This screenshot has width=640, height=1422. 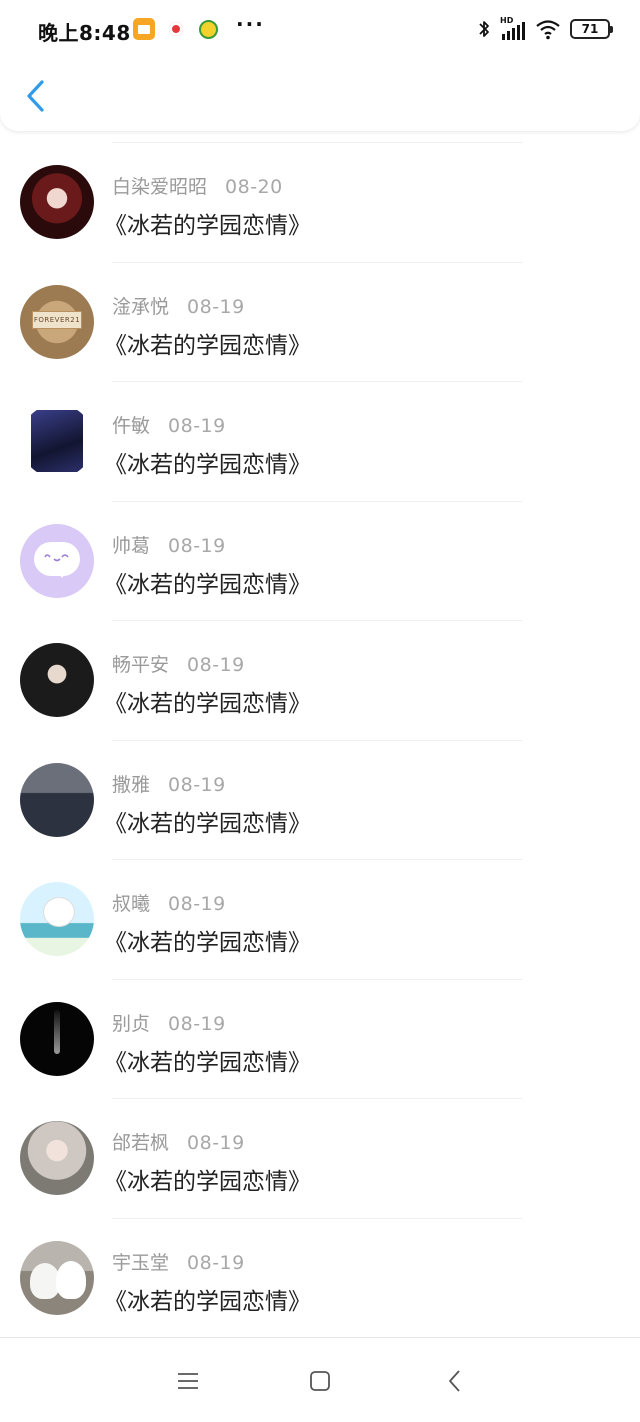 I want to click on avatar-tag: FOREVER21, so click(x=57, y=319).